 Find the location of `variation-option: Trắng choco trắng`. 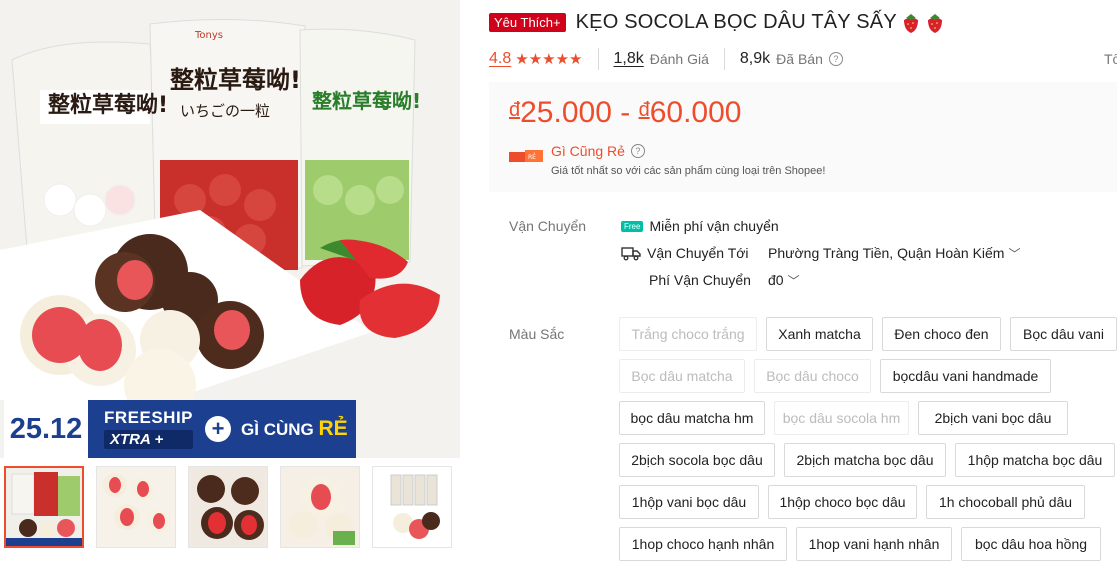

variation-option: Trắng choco trắng is located at coordinates (688, 334).